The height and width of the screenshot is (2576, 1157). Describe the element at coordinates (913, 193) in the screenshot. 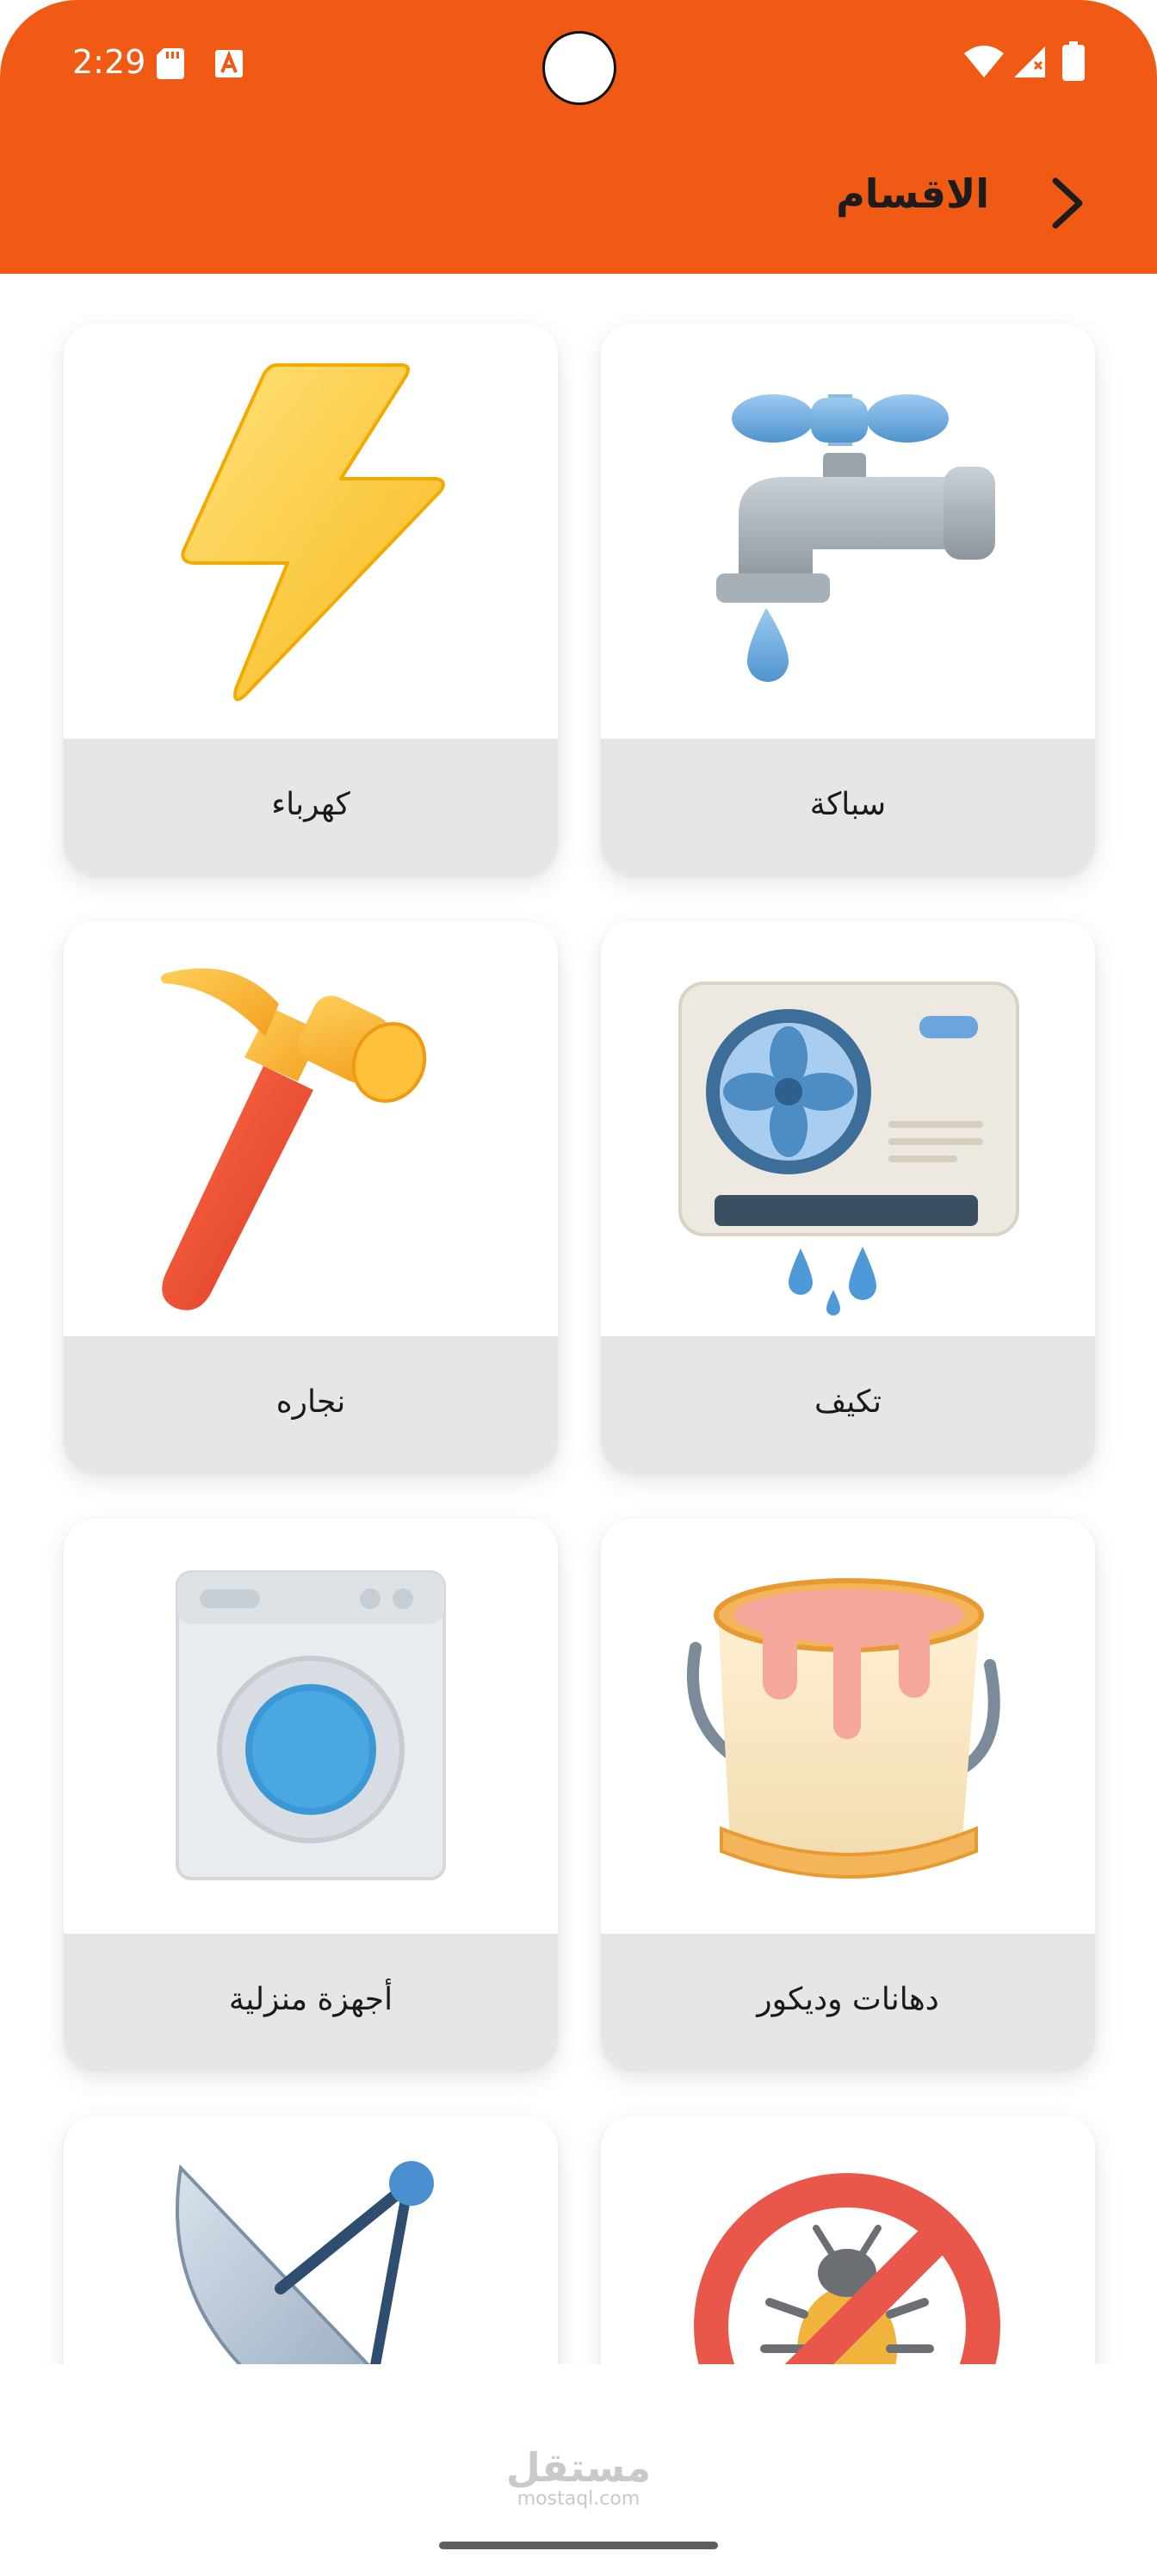

I see `page-title: الاقسام` at that location.